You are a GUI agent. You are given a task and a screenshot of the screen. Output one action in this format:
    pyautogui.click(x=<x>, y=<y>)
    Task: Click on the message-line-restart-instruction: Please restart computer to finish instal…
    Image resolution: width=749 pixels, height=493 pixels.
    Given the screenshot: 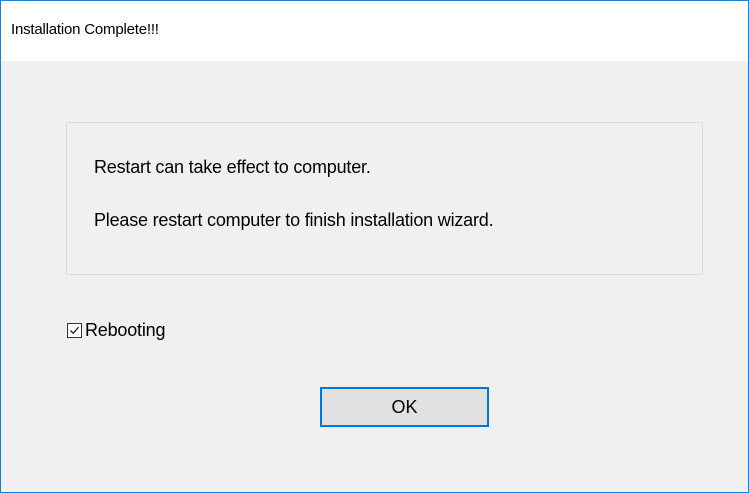 What is the action you would take?
    pyautogui.click(x=294, y=220)
    